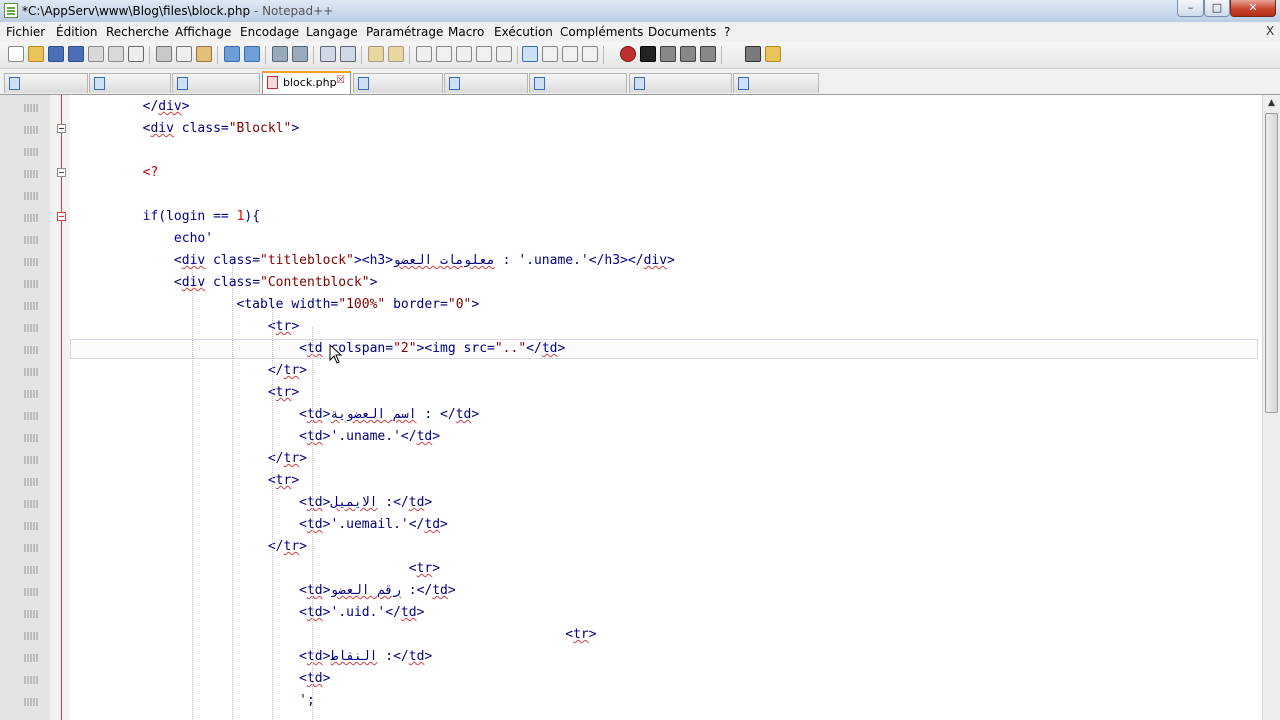 Image resolution: width=1280 pixels, height=720 pixels. I want to click on menu-execution: Exécution, so click(523, 32).